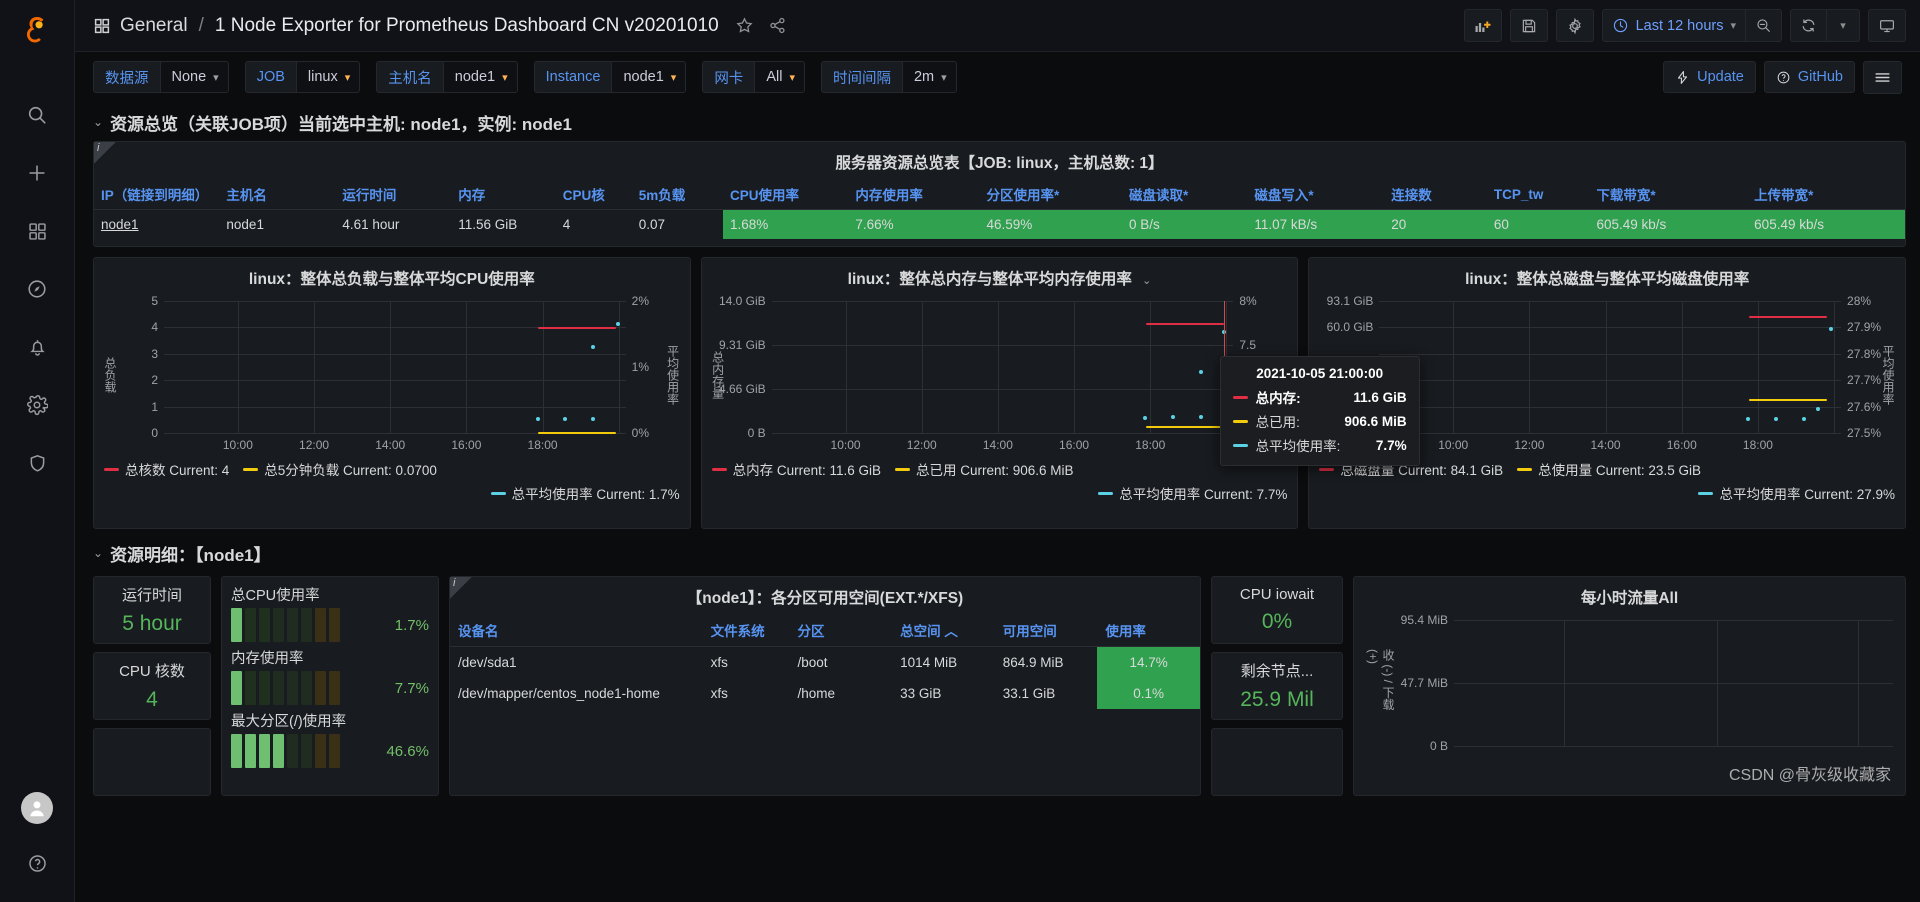 This screenshot has height=902, width=1920. Describe the element at coordinates (37, 863) in the screenshot. I see `help-icon` at that location.